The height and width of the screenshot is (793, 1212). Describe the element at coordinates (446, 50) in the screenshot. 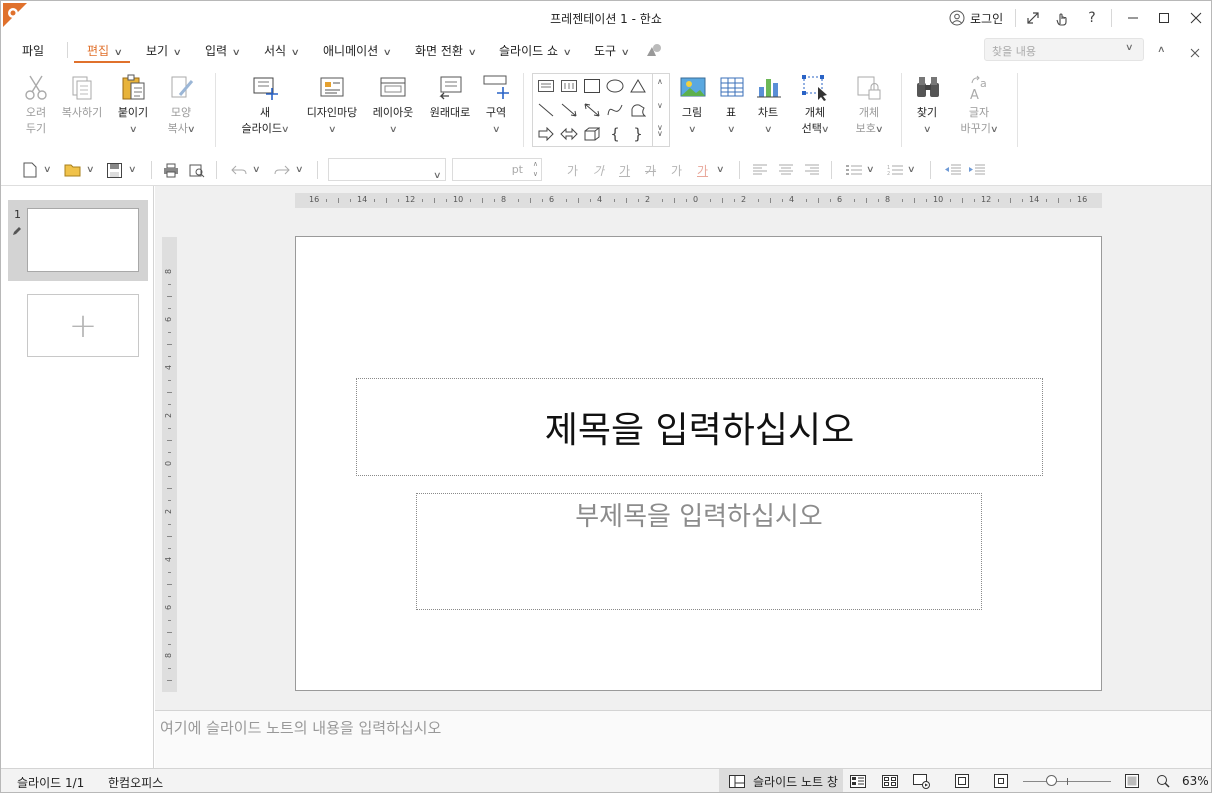

I see `menu-transition: 화면 전환 ∨` at that location.